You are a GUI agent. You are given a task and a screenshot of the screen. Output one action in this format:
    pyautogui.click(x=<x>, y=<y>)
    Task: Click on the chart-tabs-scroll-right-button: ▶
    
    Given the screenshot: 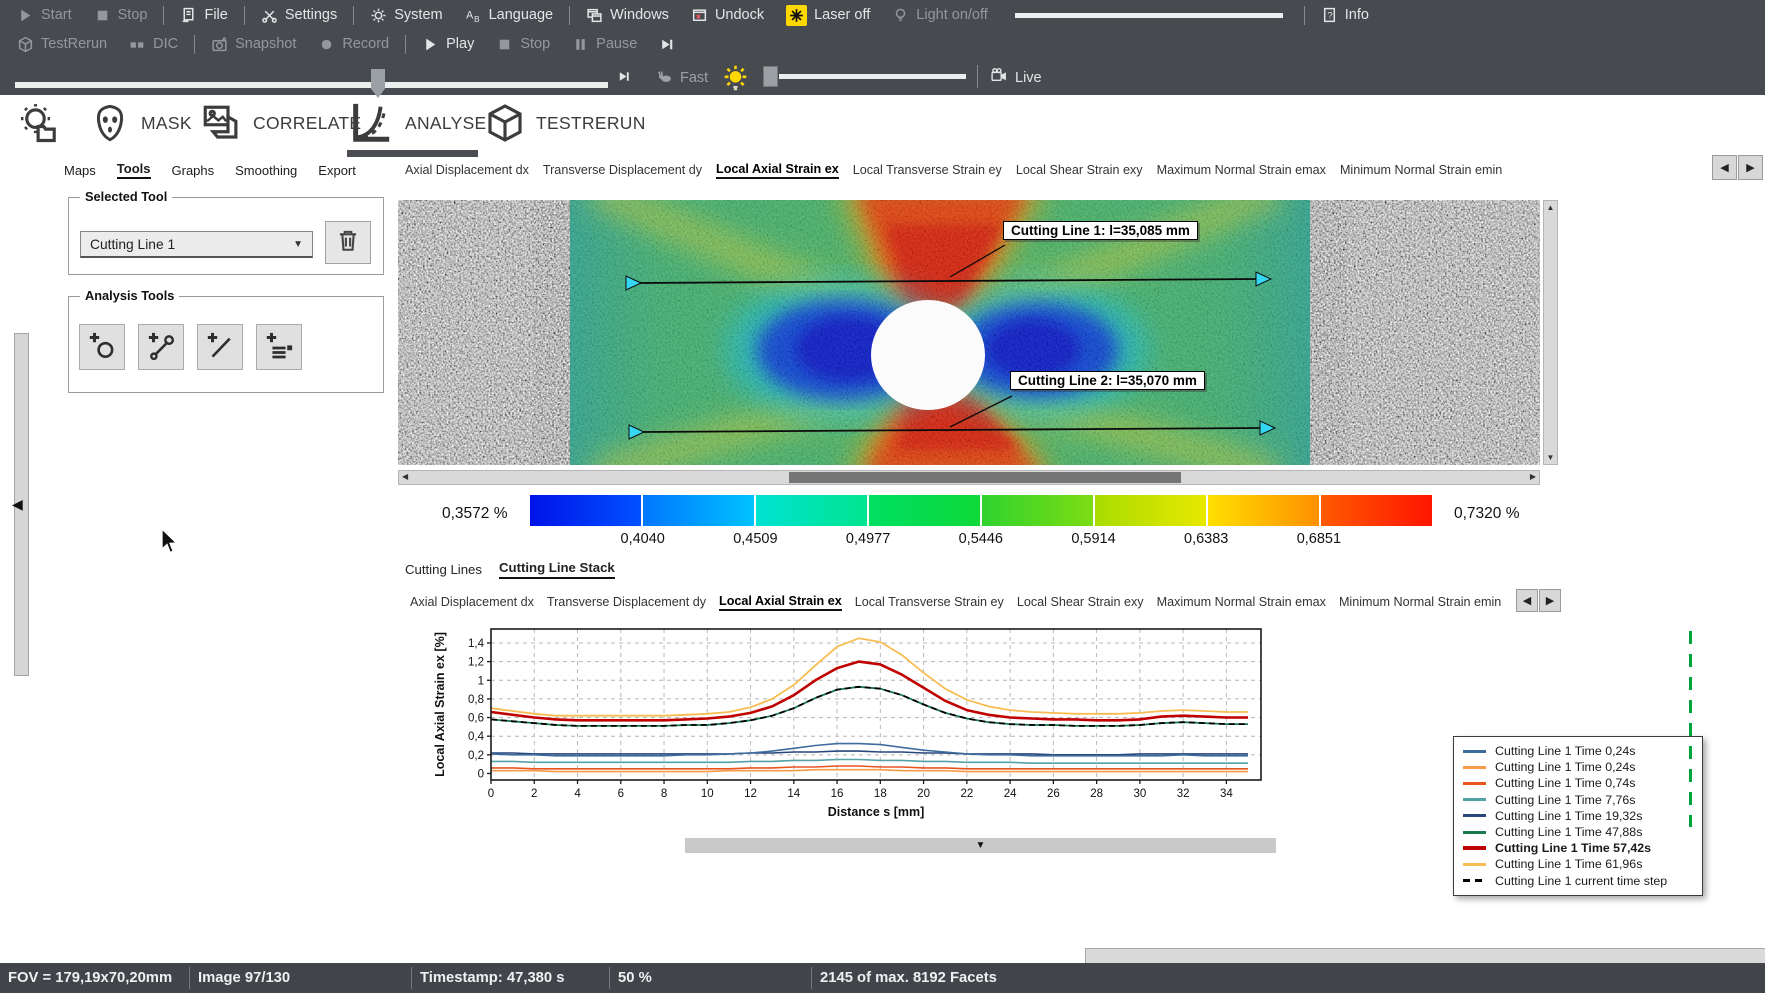 What is the action you would take?
    pyautogui.click(x=1550, y=600)
    